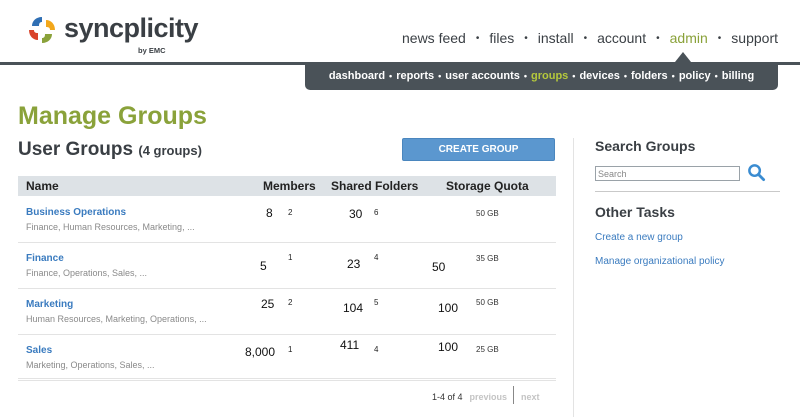  I want to click on storage-quota: 25 GB, so click(487, 349).